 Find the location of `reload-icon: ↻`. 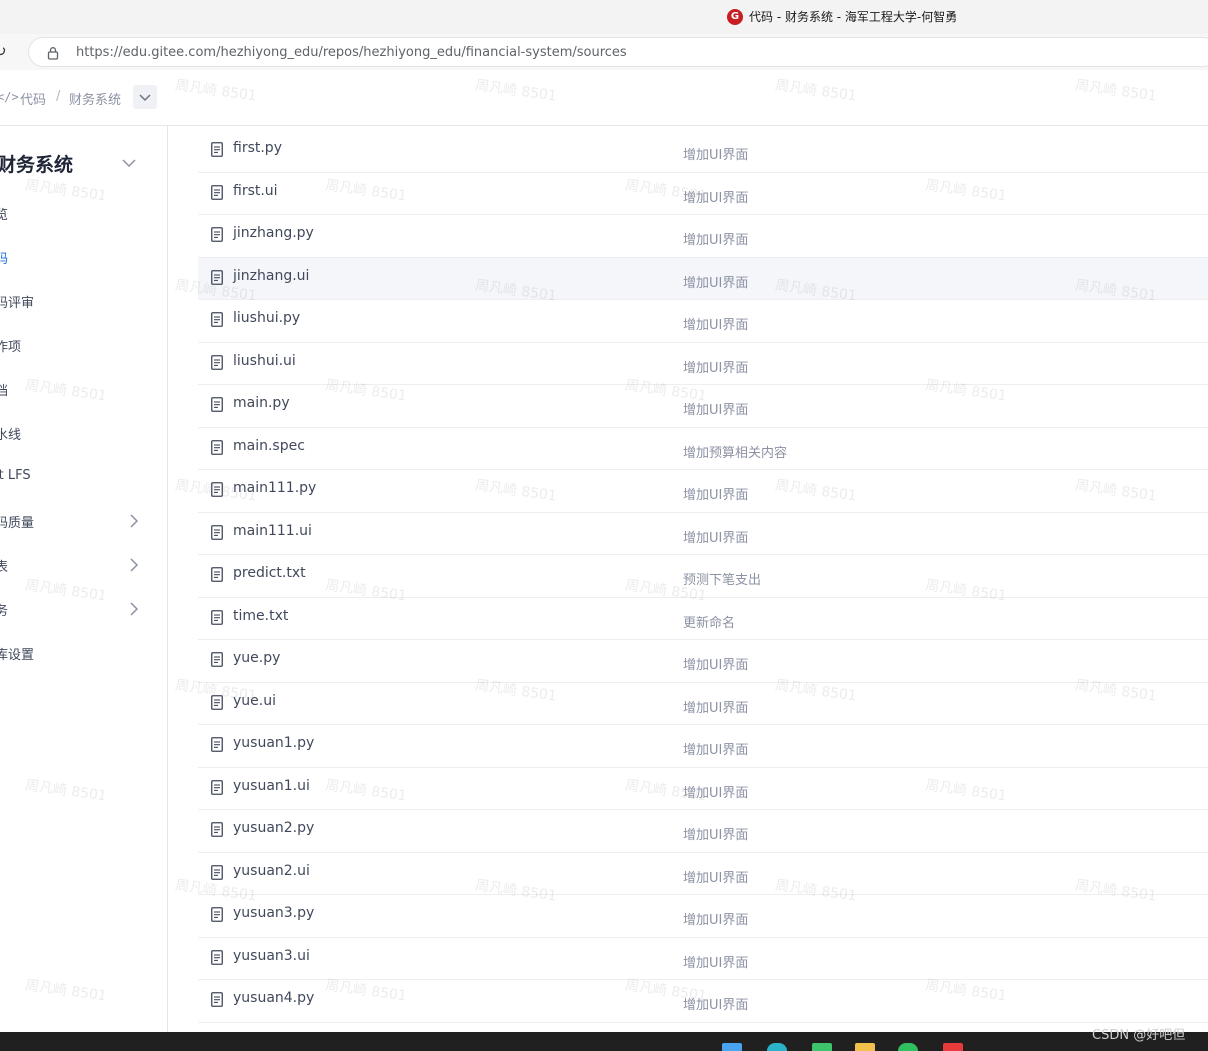

reload-icon: ↻ is located at coordinates (5, 51).